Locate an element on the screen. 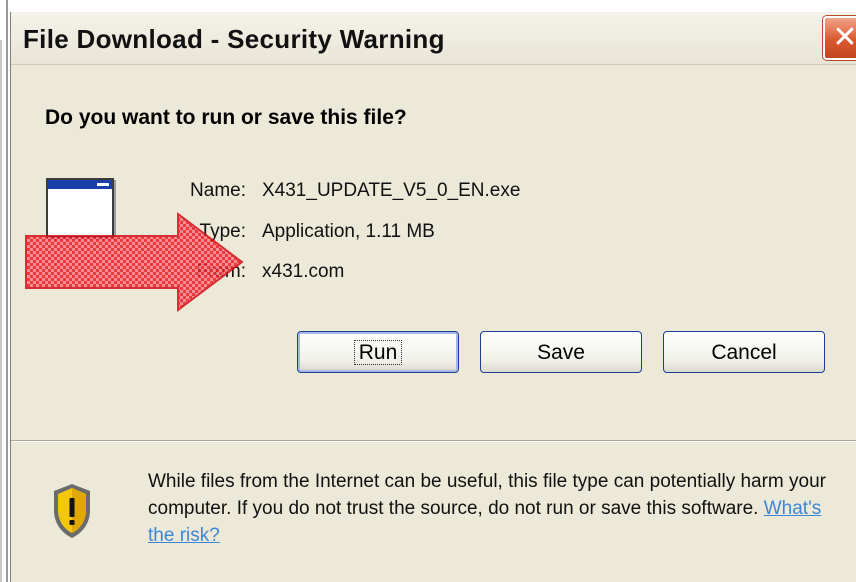 This screenshot has height=582, width=856. save-button-label: Save is located at coordinates (561, 352).